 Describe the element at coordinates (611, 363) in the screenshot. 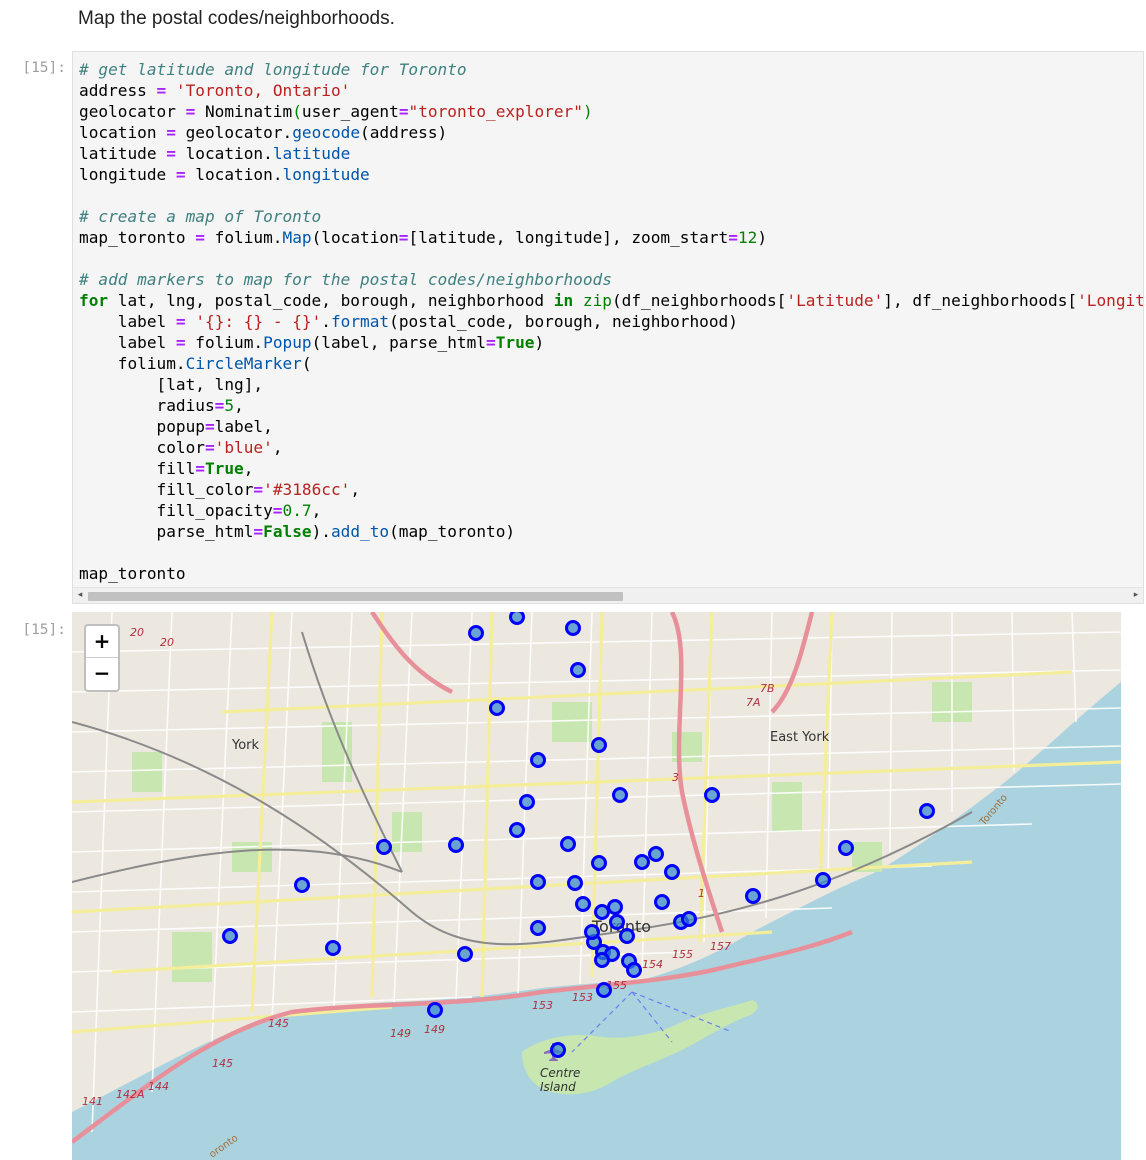

I see `code-line: folium.CircleMarker(` at that location.